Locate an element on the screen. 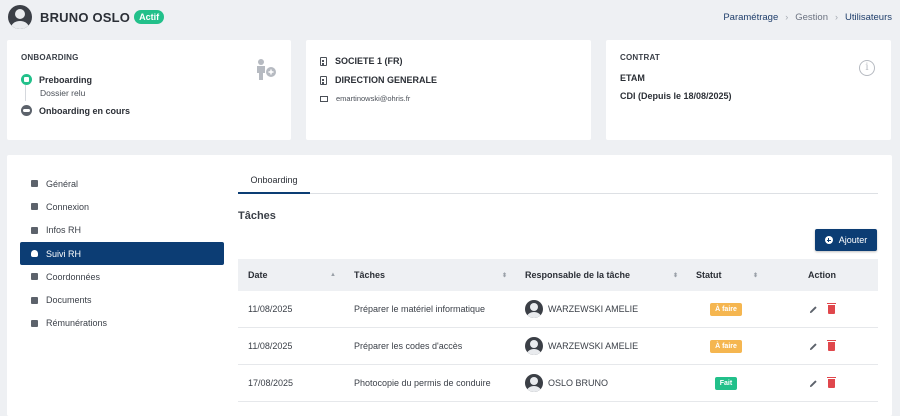 This screenshot has height=416, width=900. lock-icon is located at coordinates (34, 207).